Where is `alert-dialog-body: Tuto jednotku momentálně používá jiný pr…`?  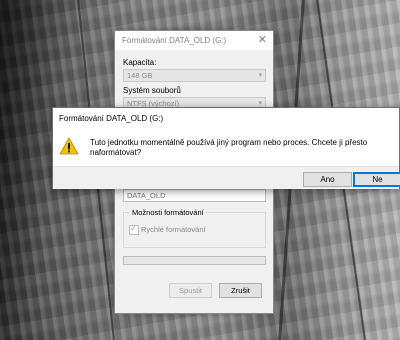
alert-dialog-body: Tuto jednotku momentálně používá jiný pr… is located at coordinates (226, 147).